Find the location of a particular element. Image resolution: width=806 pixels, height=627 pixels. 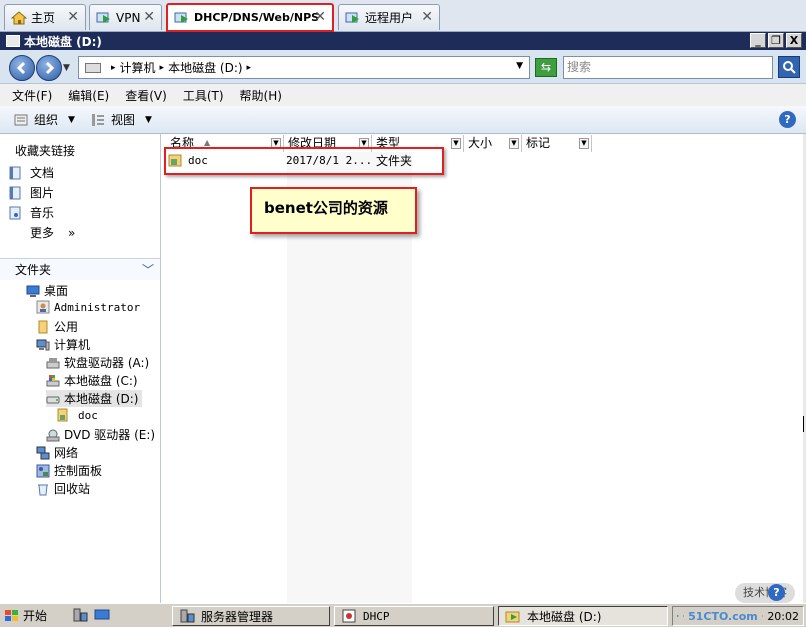

tree-item-doc: doc is located at coordinates (77, 415).